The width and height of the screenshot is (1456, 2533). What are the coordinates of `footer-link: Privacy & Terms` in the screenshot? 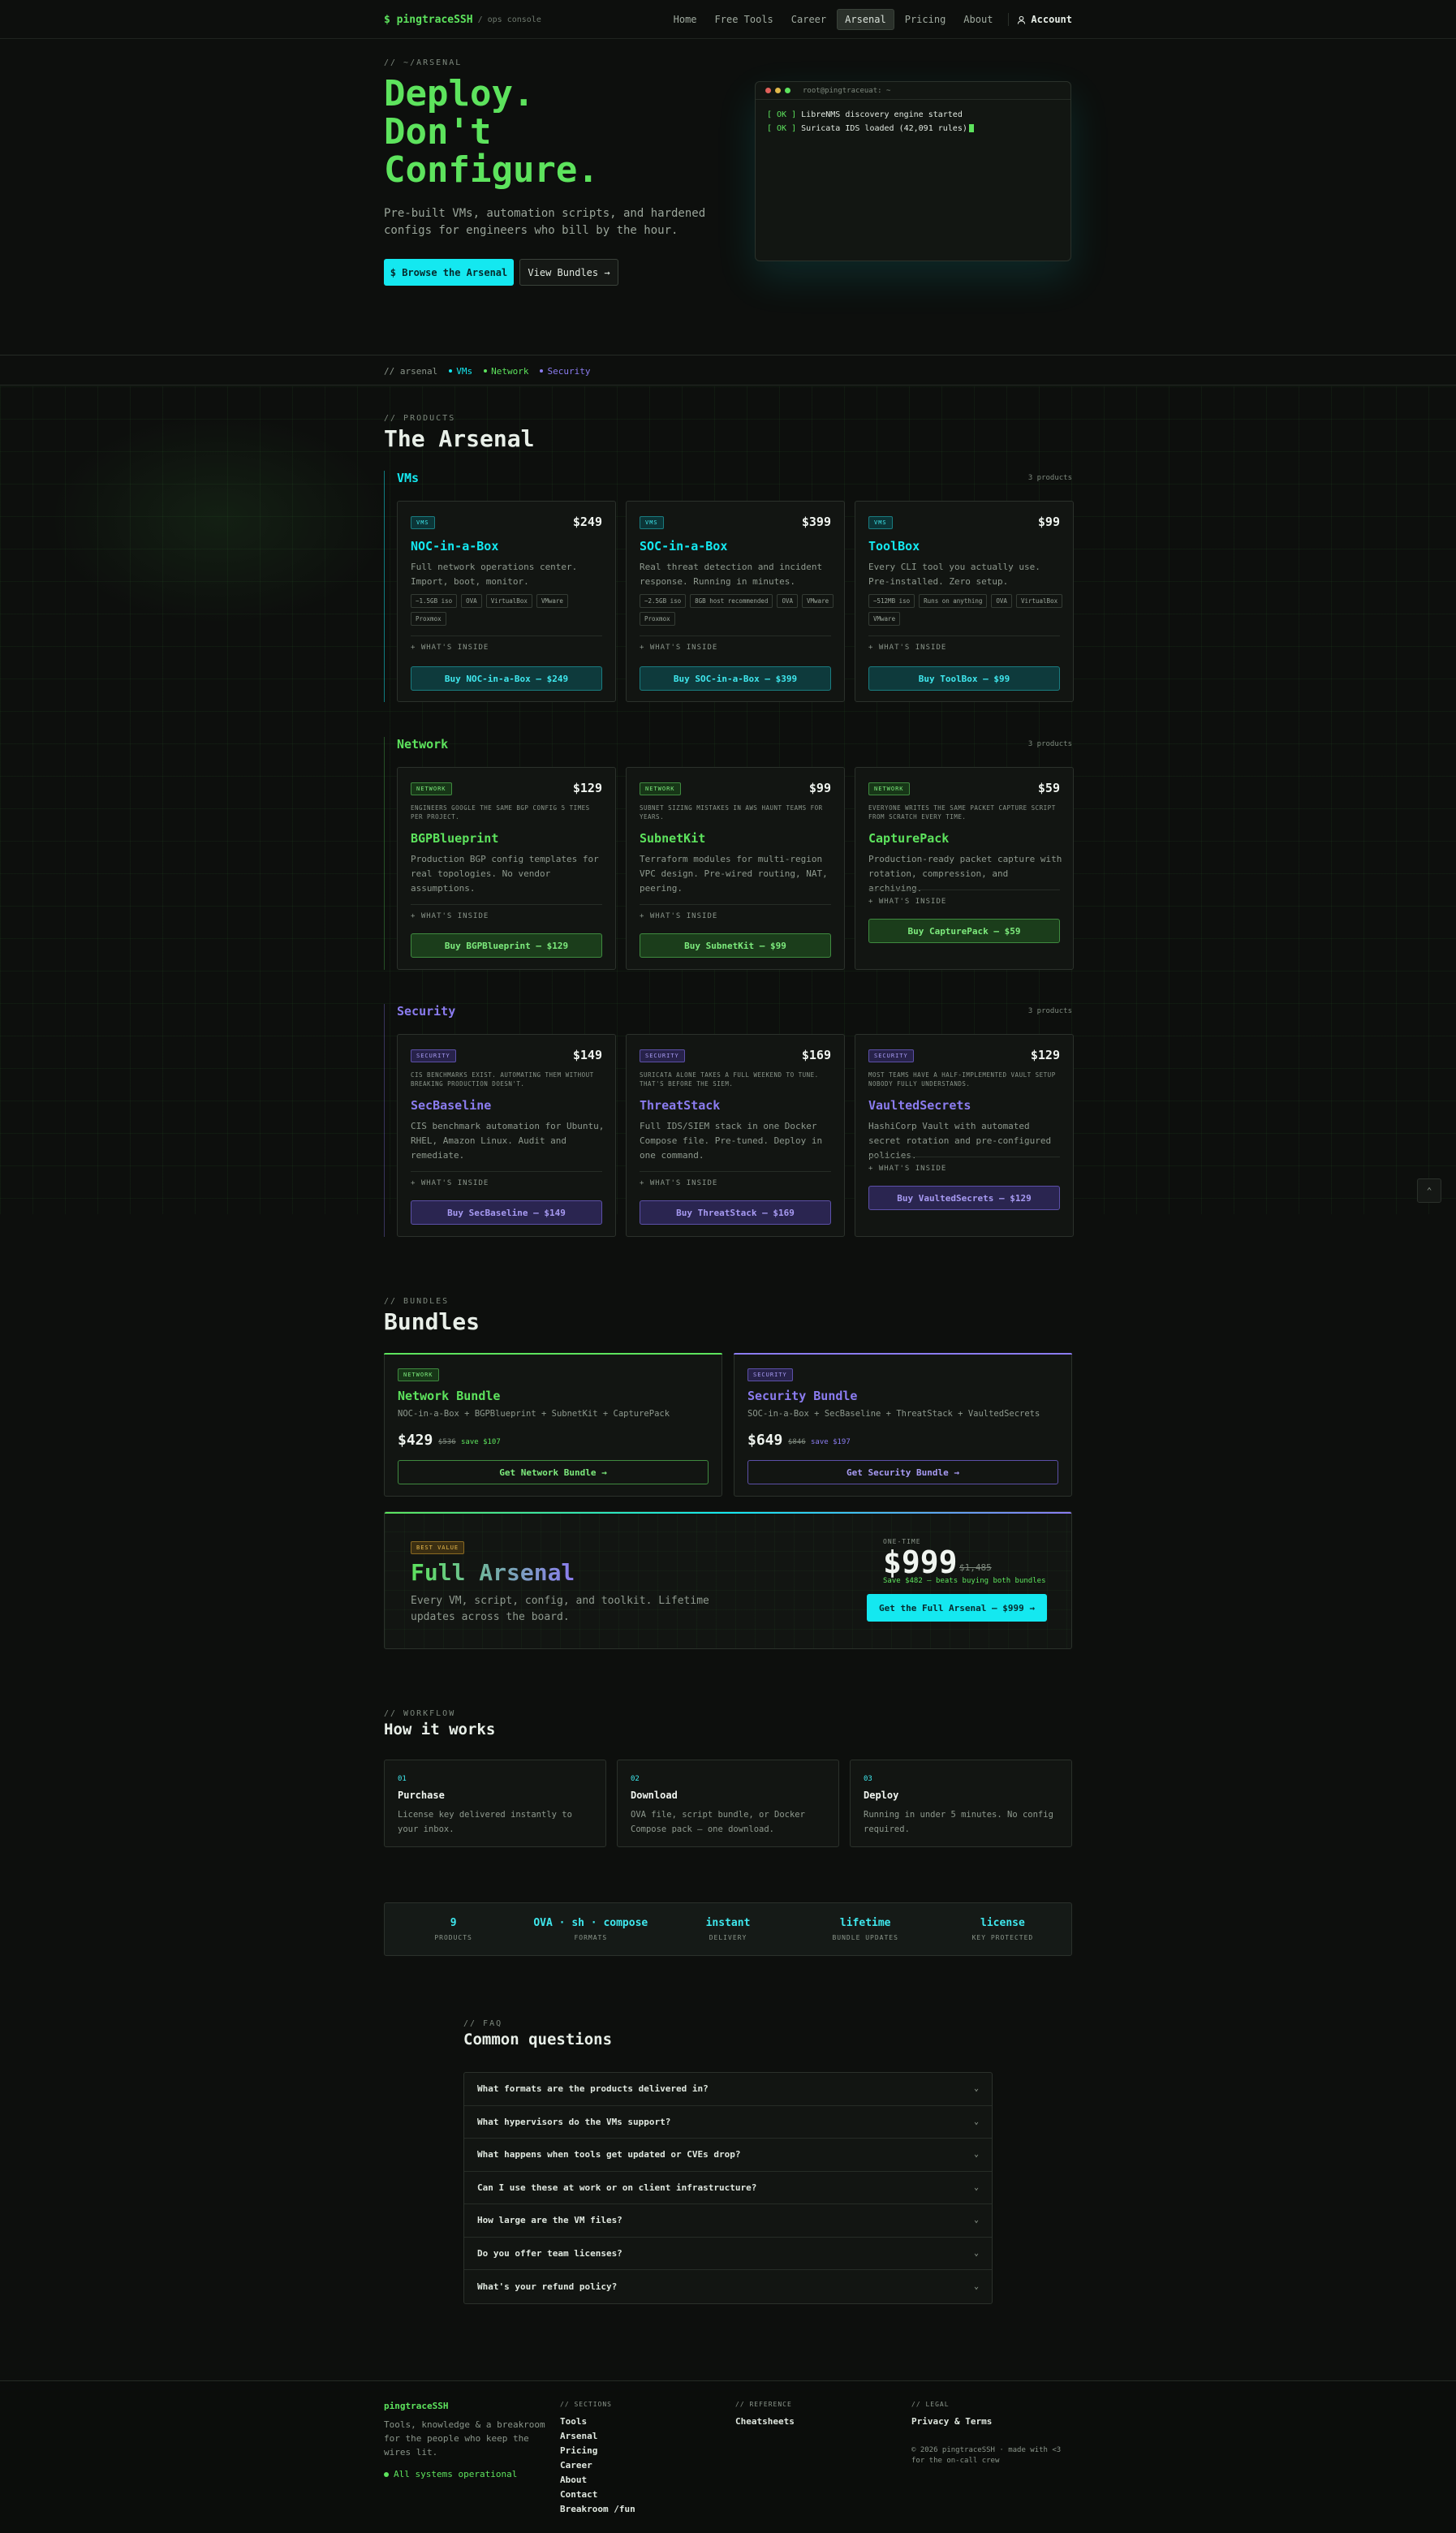 It's located at (993, 2422).